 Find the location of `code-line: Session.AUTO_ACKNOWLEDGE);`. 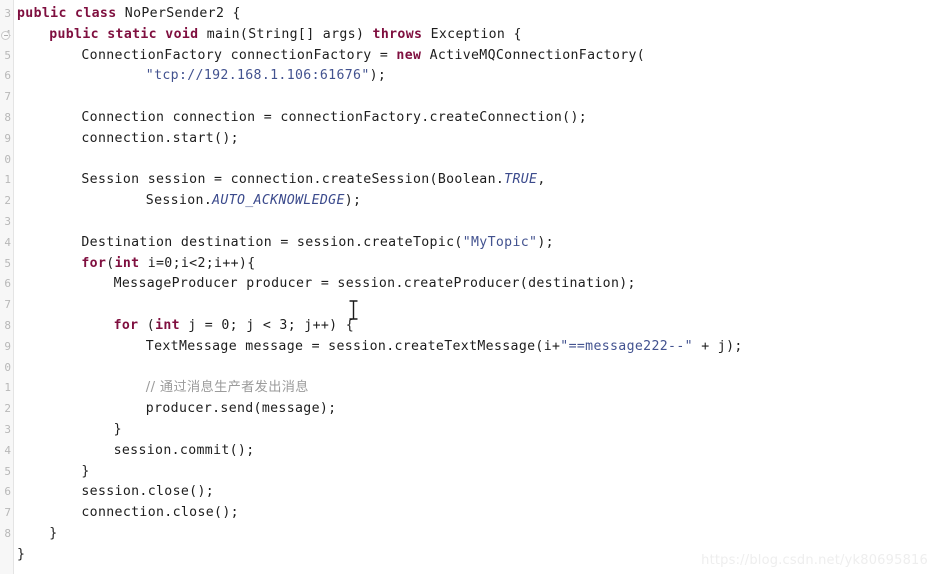

code-line: Session.AUTO_ACKNOWLEDGE); is located at coordinates (187, 201).